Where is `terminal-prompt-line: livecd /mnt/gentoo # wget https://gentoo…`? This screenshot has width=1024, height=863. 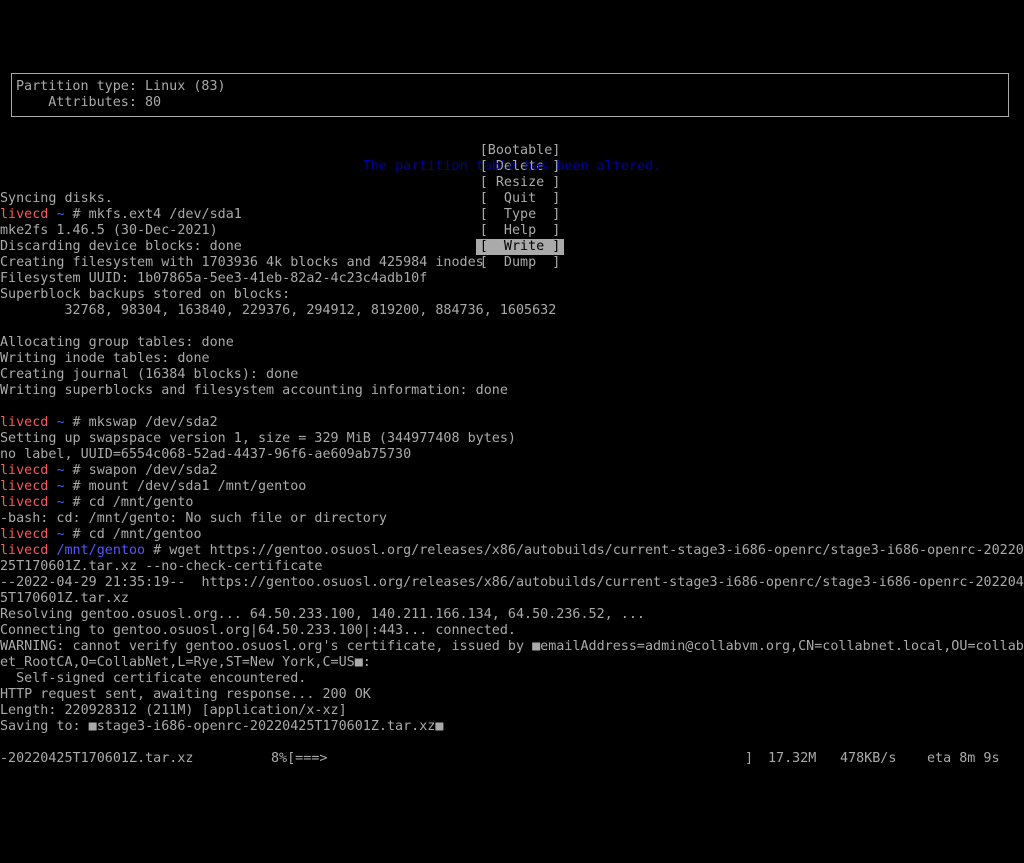 terminal-prompt-line: livecd /mnt/gentoo # wget https://gentoo… is located at coordinates (512, 551).